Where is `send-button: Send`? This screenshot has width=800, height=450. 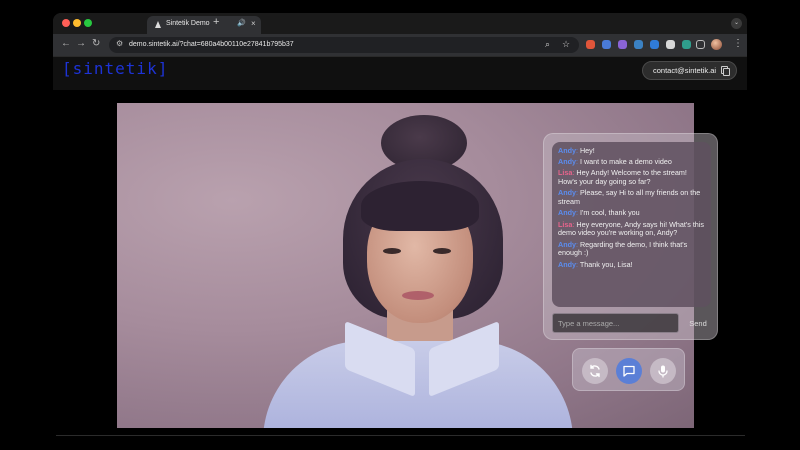 send-button: Send is located at coordinates (698, 323).